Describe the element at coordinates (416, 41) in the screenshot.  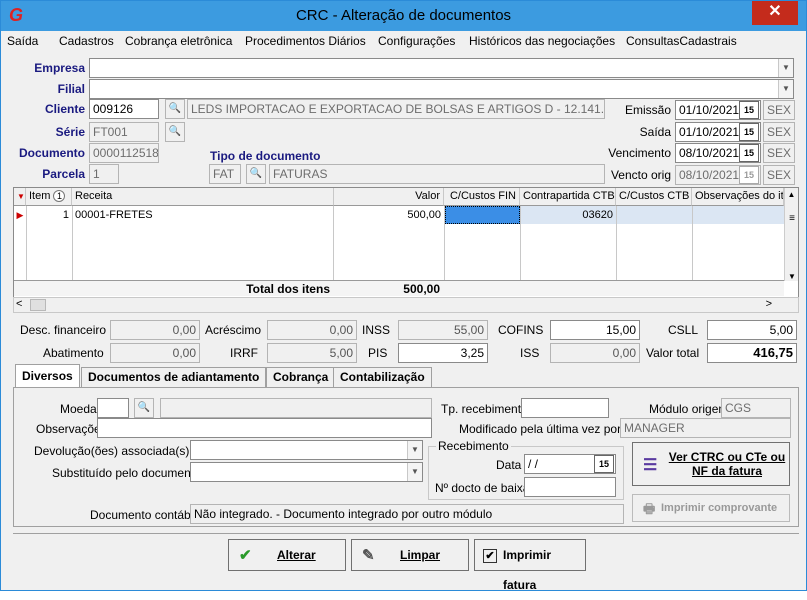
I see `menu-configuracoes: Configurações` at that location.